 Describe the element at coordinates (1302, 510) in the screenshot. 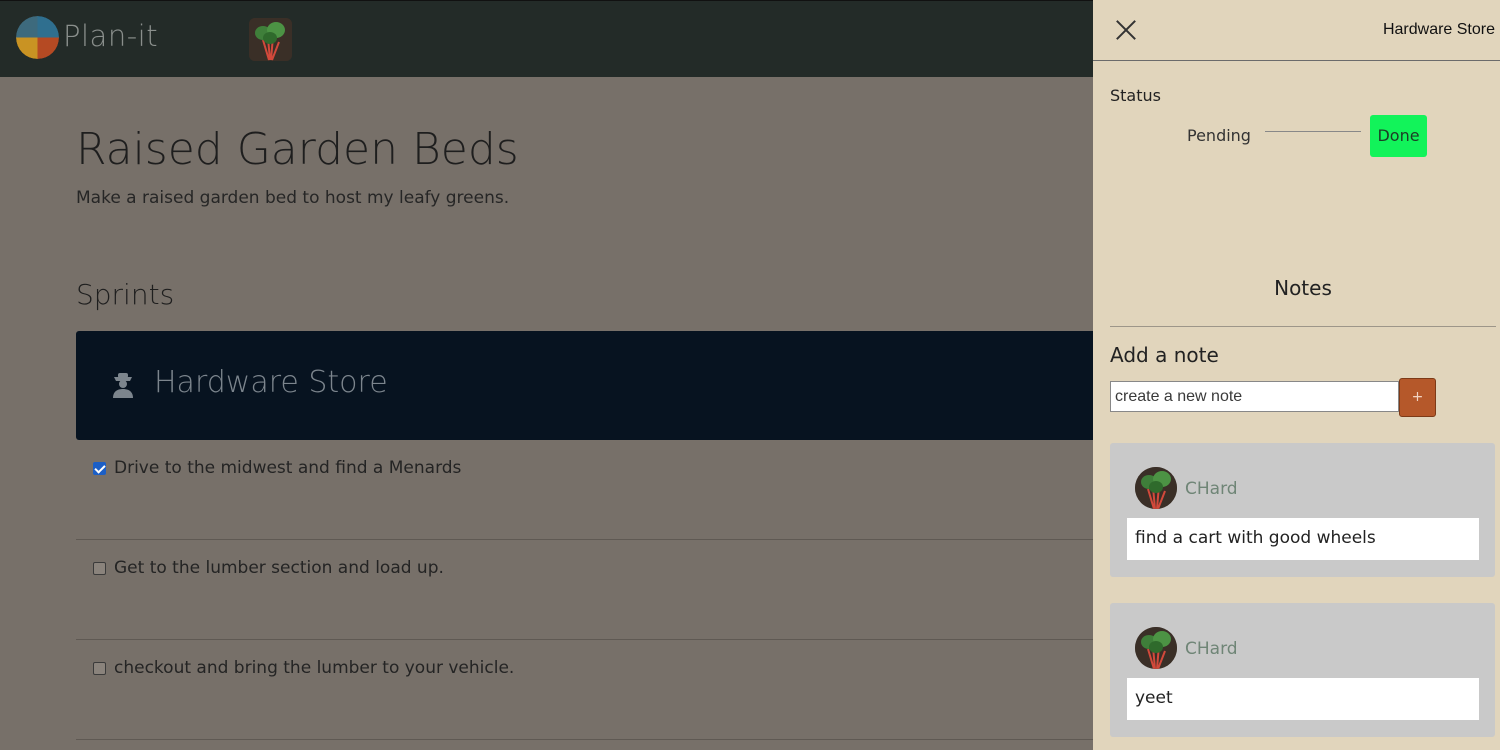

I see `note-card: CHard find a cart with good wheels` at that location.